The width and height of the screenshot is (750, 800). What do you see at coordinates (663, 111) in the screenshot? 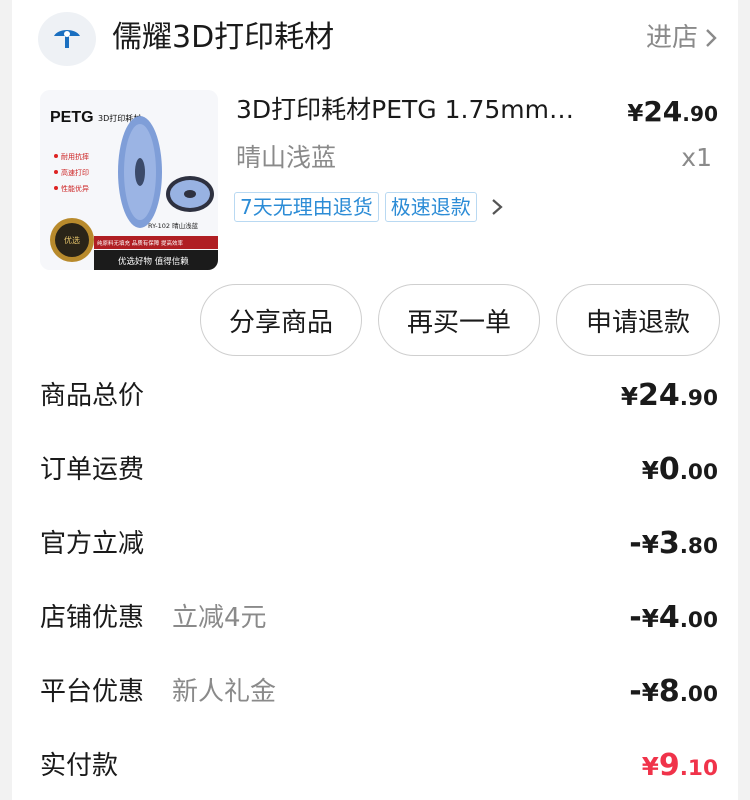
I see `price-integer: 24` at bounding box center [663, 111].